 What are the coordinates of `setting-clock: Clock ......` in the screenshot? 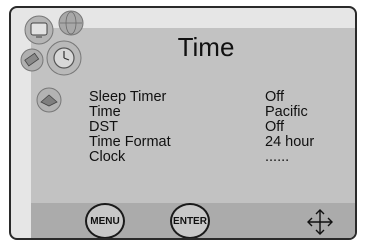 It's located at (217, 157).